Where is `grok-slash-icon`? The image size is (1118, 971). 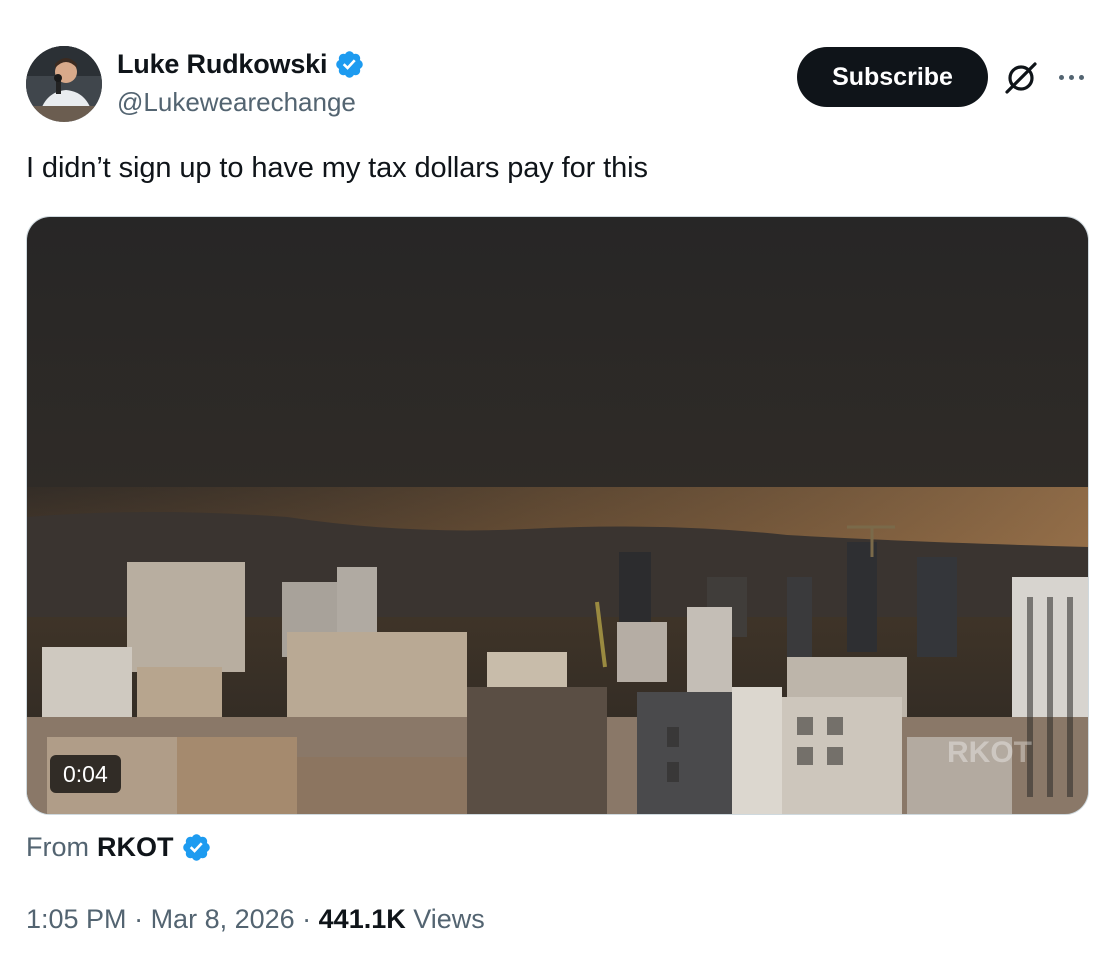
grok-slash-icon is located at coordinates (1021, 78).